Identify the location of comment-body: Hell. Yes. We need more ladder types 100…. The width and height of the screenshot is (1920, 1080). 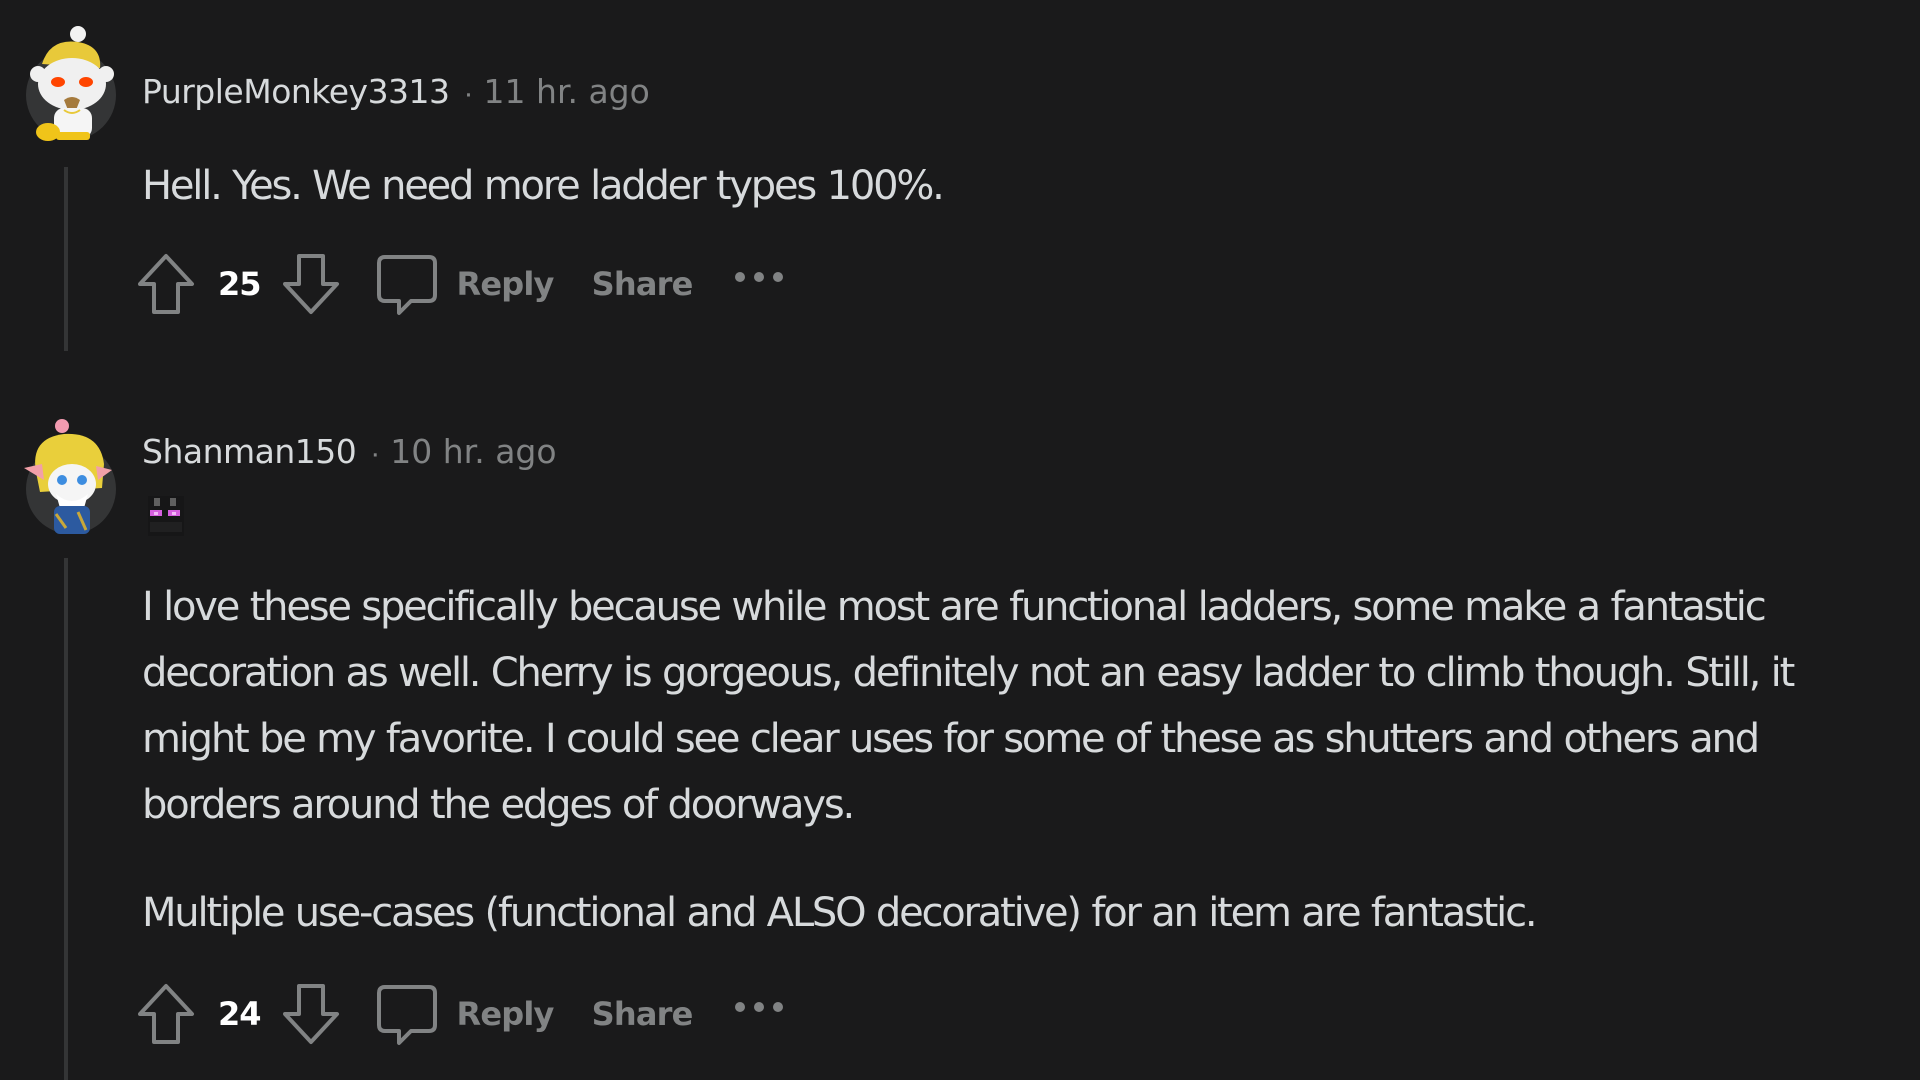
(982, 186).